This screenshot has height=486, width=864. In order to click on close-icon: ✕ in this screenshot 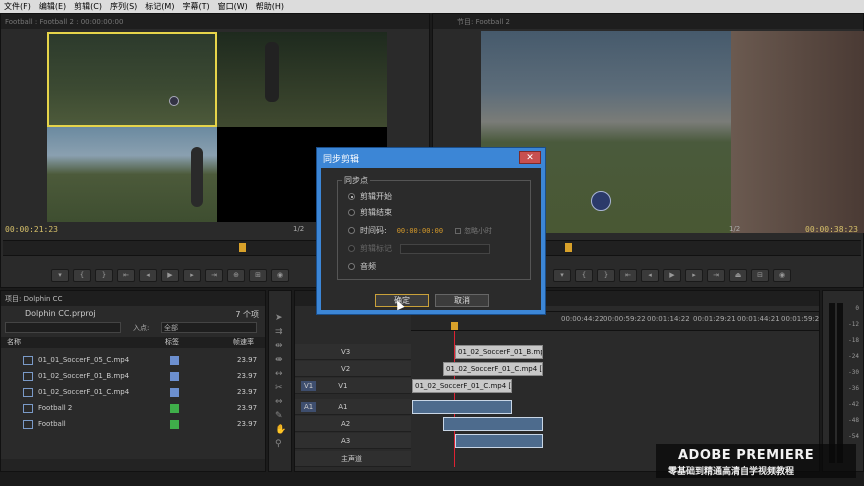, I will do `click(530, 157)`.